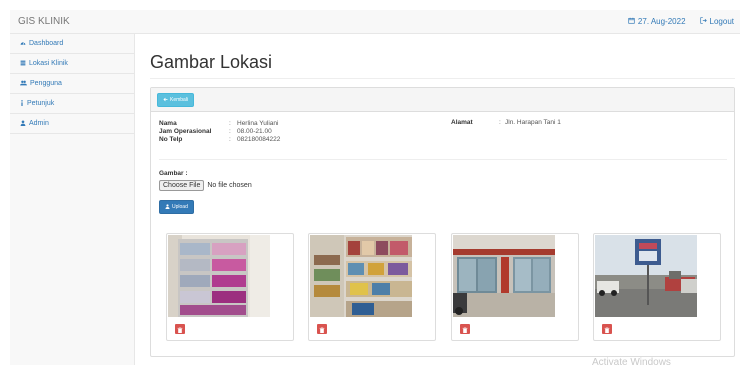 The image size is (740, 365). I want to click on date-display: 27. Aug-2022, so click(657, 21).